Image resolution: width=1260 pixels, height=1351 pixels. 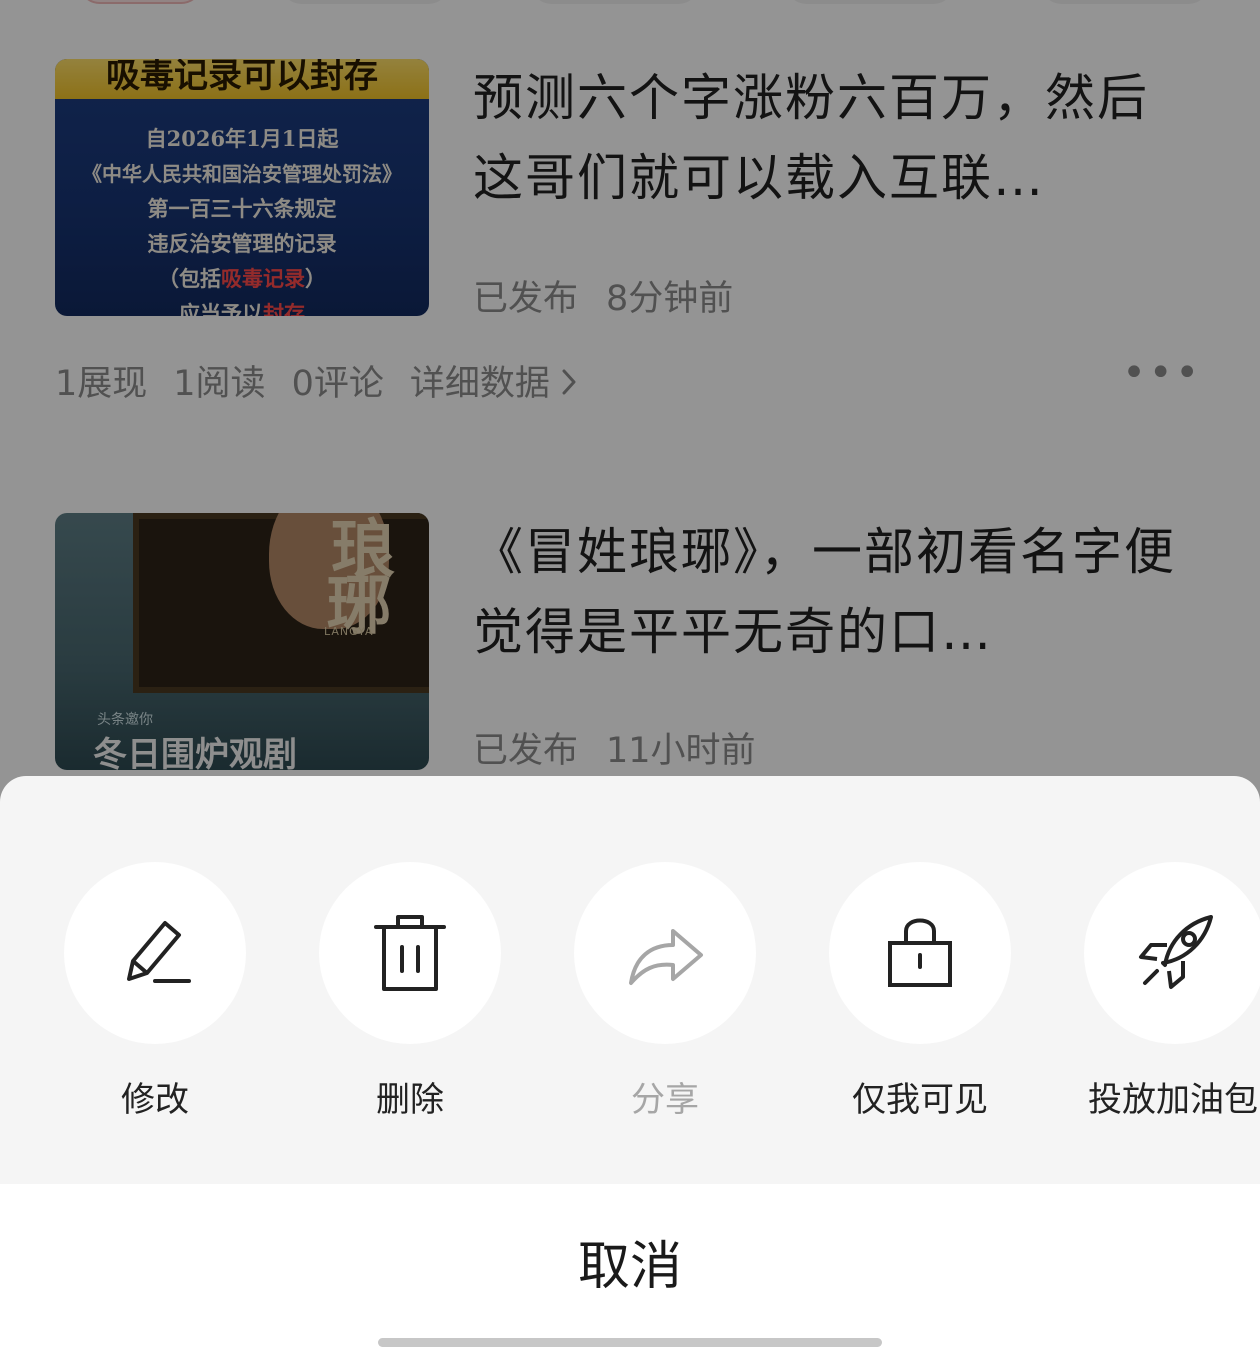 What do you see at coordinates (155, 1100) in the screenshot?
I see `edit-label: 修改` at bounding box center [155, 1100].